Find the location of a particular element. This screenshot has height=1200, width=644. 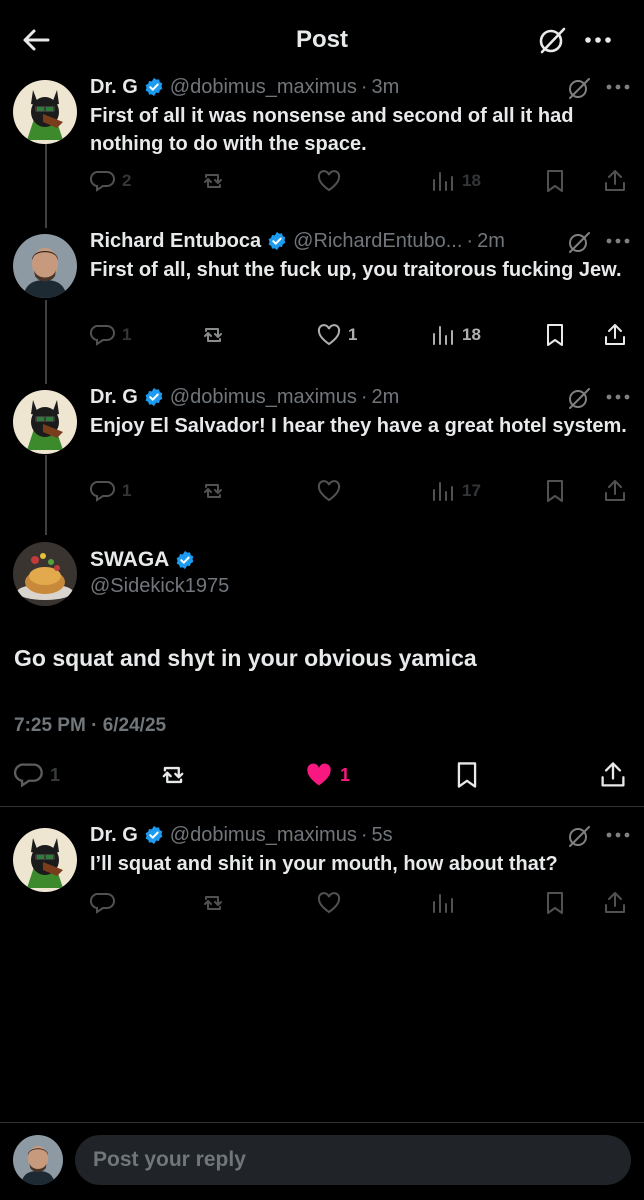

post-timestamp: 7:25 PM · 6/24/25 is located at coordinates (90, 726).